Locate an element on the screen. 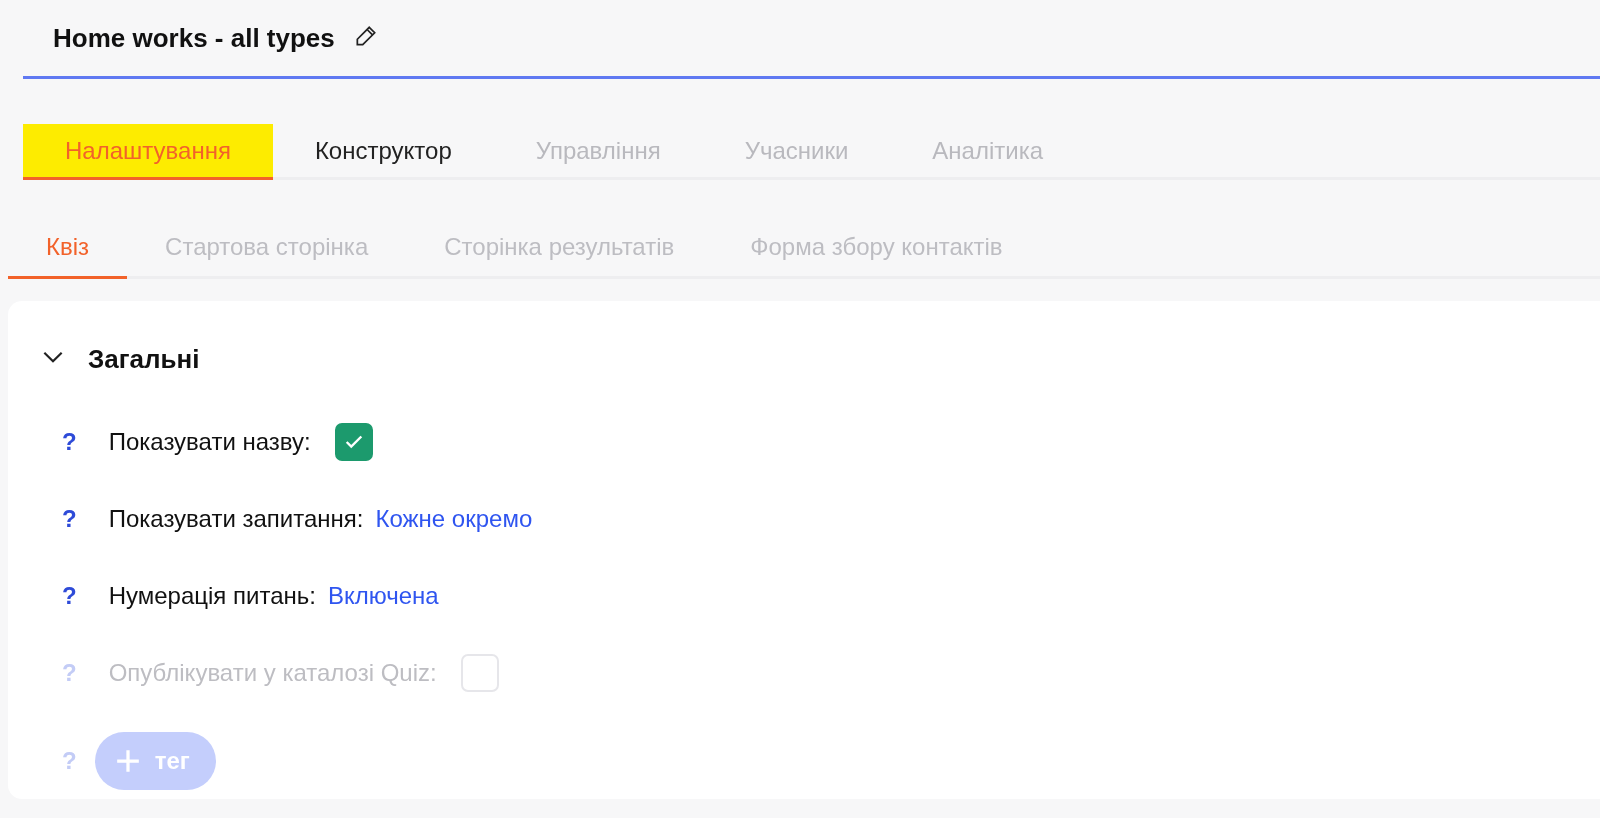 The image size is (1600, 818). sub-tab: Квіз is located at coordinates (68, 248).